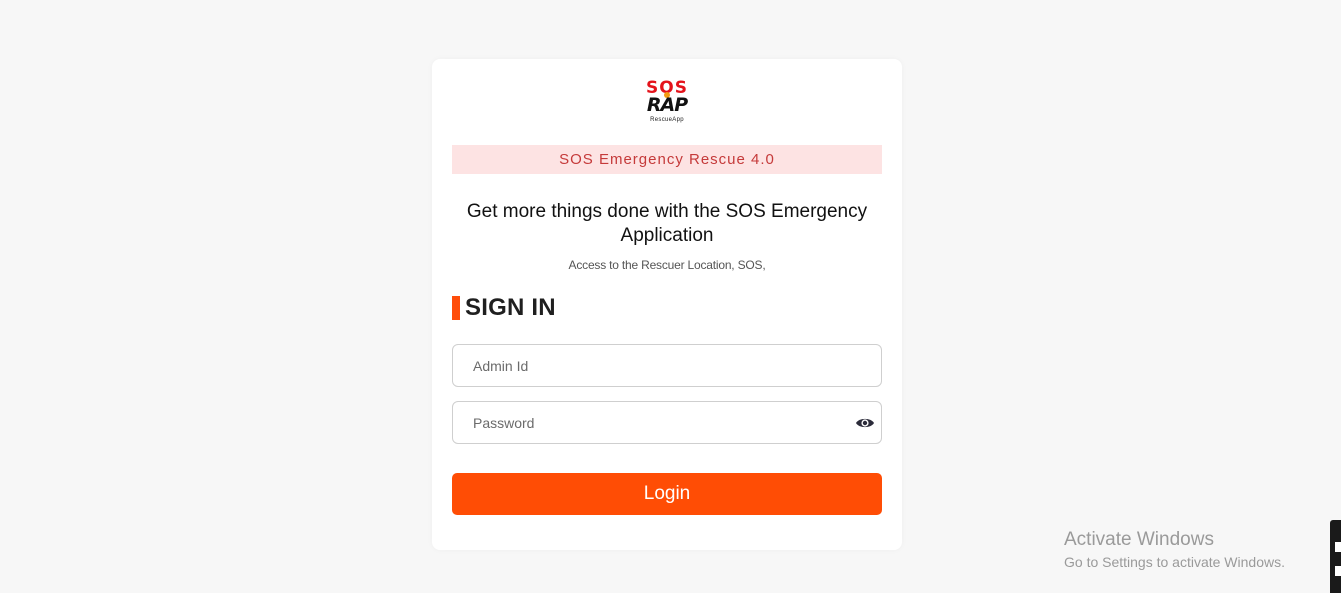  I want to click on signin-heading: SIGN IN, so click(504, 307).